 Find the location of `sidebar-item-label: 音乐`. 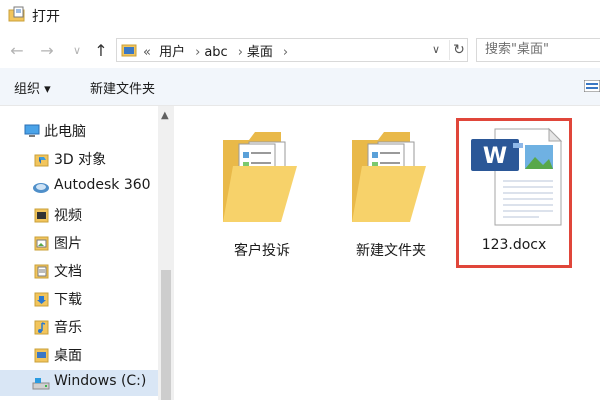

sidebar-item-label: 音乐 is located at coordinates (68, 328).